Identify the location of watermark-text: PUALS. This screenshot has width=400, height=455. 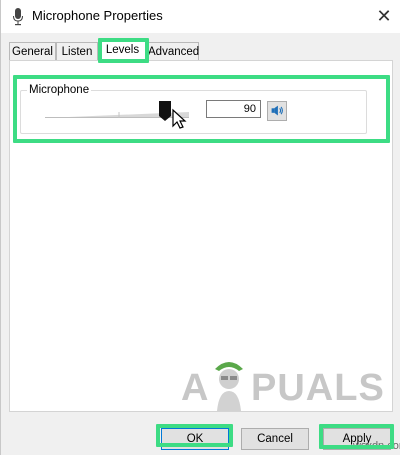
(318, 388).